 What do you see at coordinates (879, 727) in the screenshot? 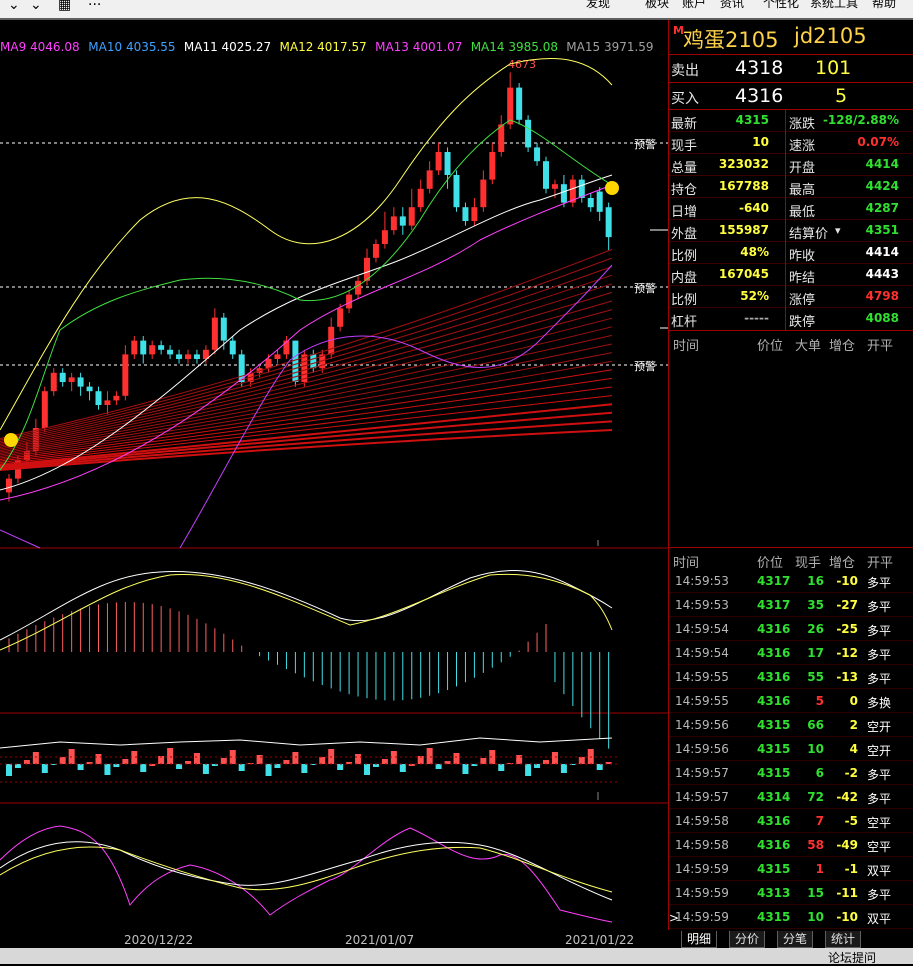
I see `tick-type: 空开` at bounding box center [879, 727].